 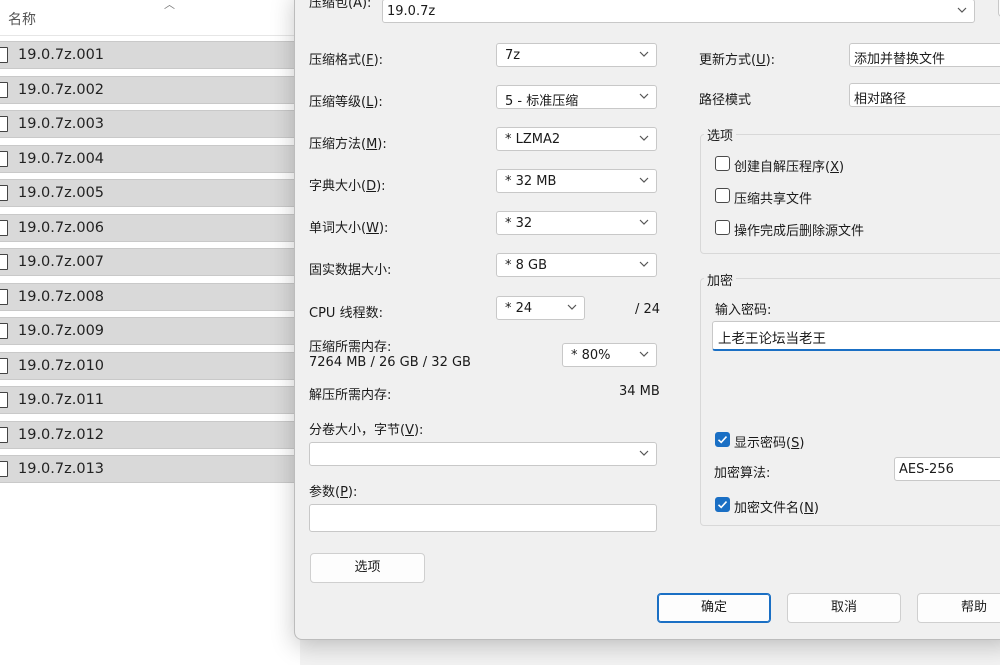 I want to click on options-button: 选项, so click(x=367, y=568).